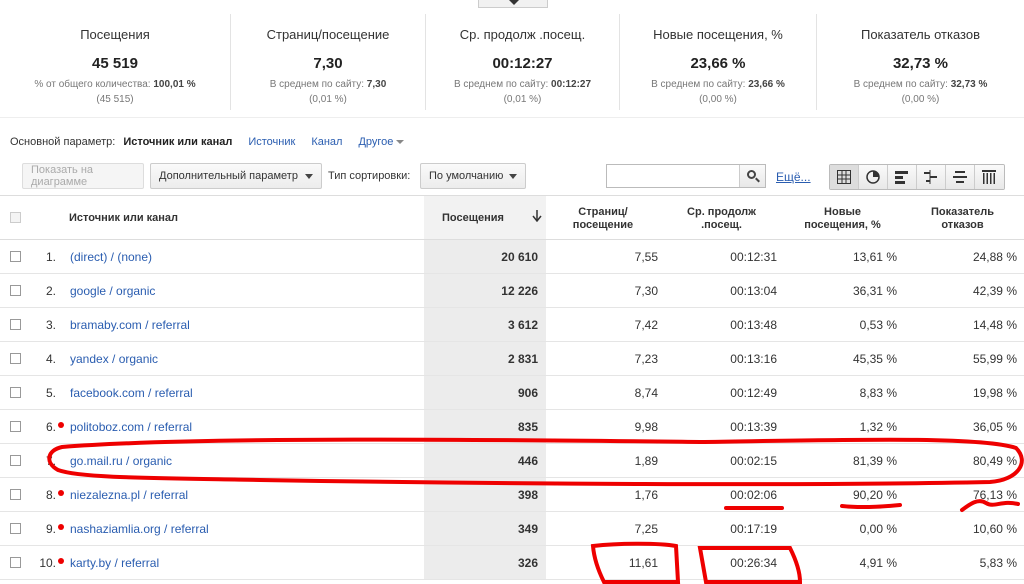 The image size is (1024, 584). Describe the element at coordinates (15, 217) in the screenshot. I see `select-all-checkbox` at that location.